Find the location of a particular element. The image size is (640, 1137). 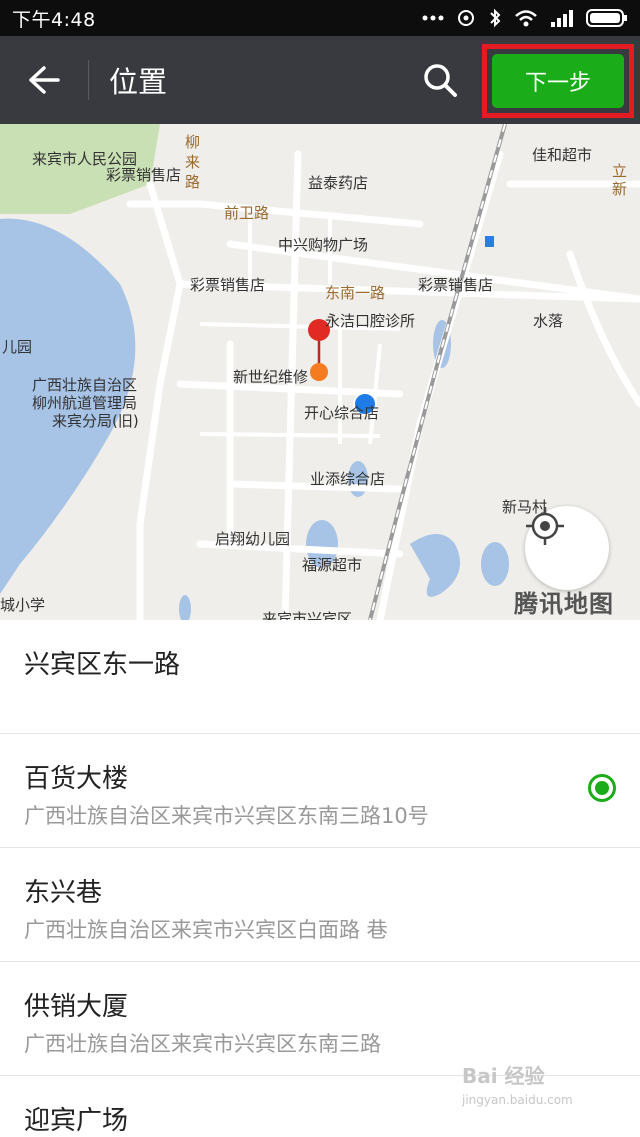

map-road-label: 东南一路 is located at coordinates (355, 293).